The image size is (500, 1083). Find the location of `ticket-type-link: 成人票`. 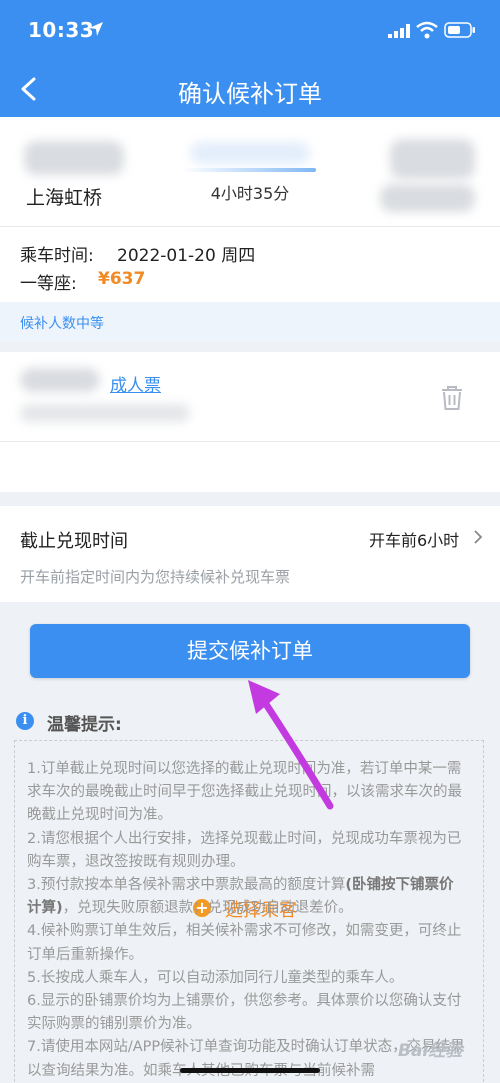

ticket-type-link: 成人票 is located at coordinates (135, 383).